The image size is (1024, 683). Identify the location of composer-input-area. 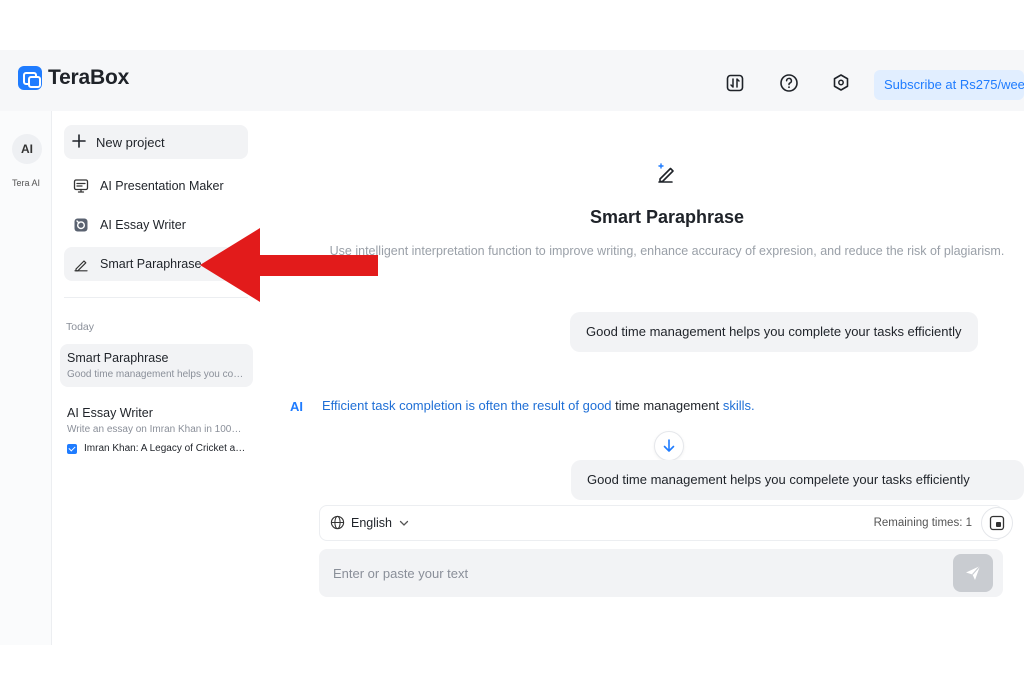
(661, 573).